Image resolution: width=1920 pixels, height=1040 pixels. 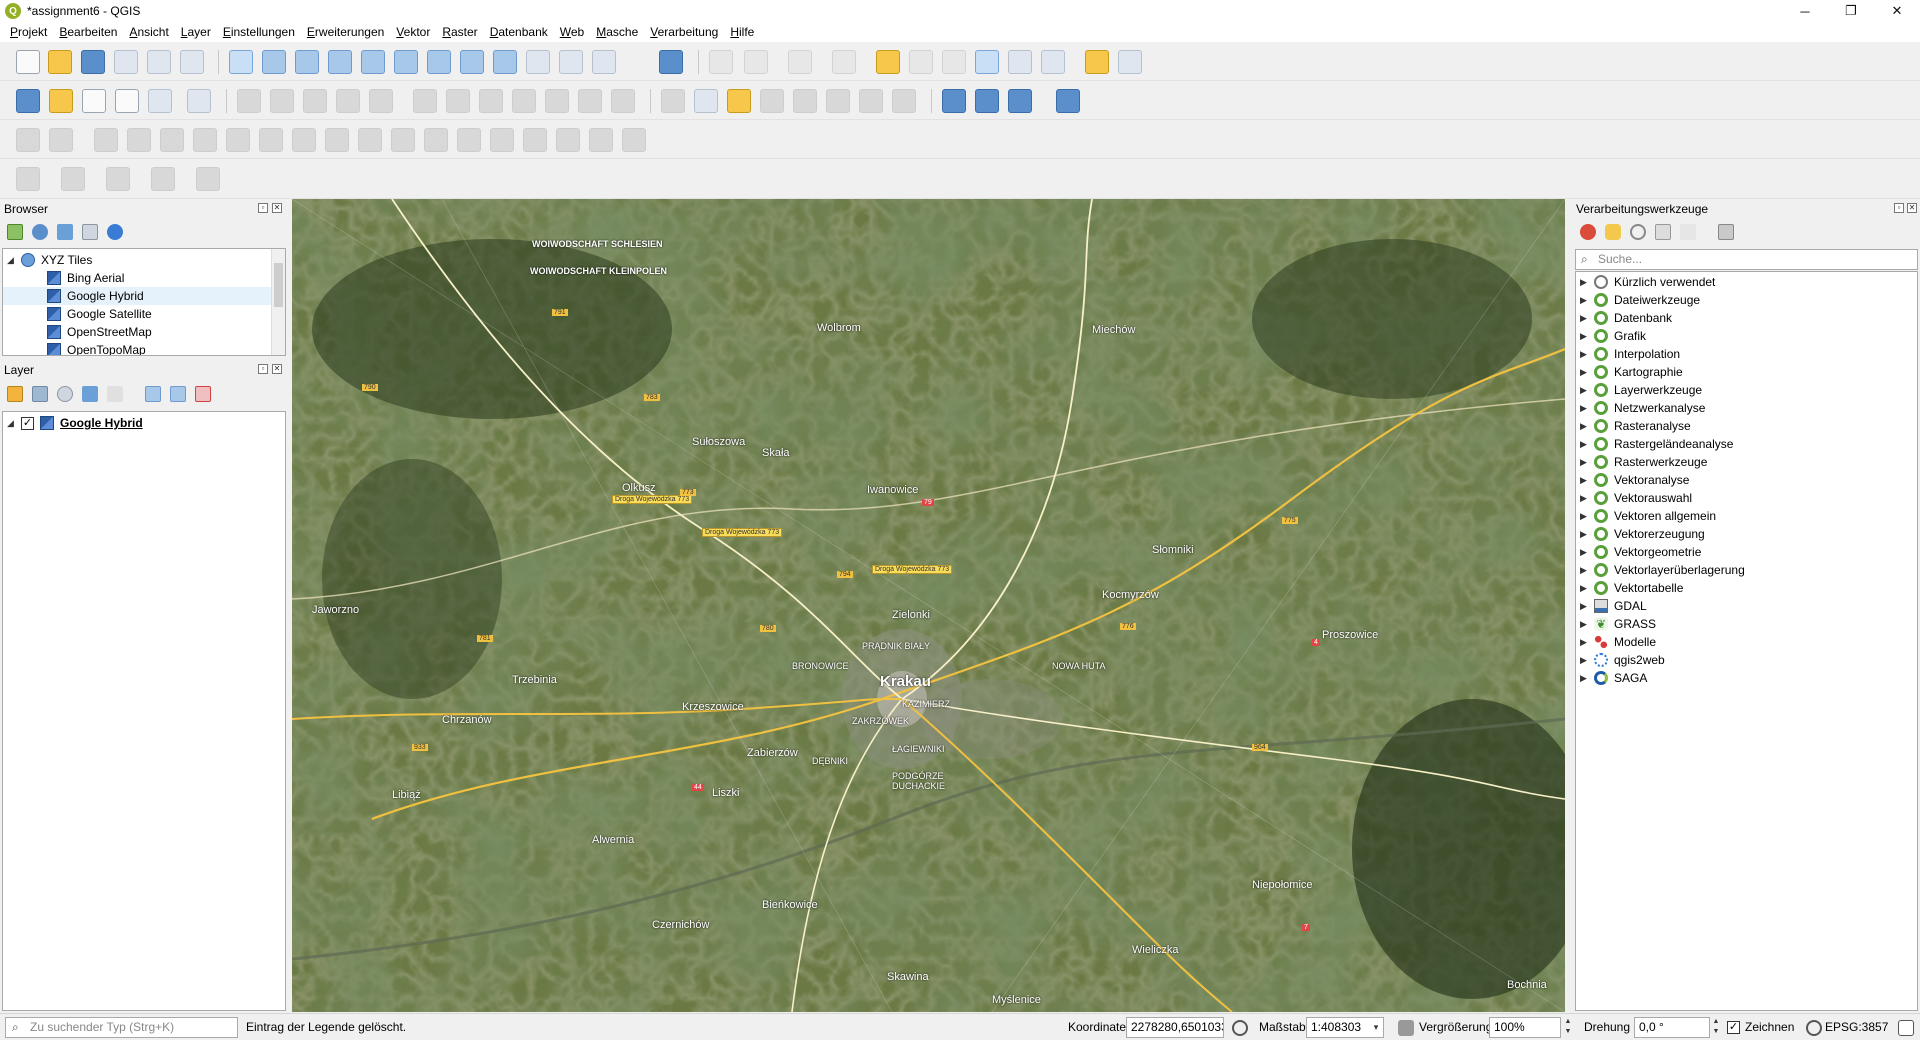 I want to click on menu-bearbeiten: Bearbeiten, so click(x=88, y=32).